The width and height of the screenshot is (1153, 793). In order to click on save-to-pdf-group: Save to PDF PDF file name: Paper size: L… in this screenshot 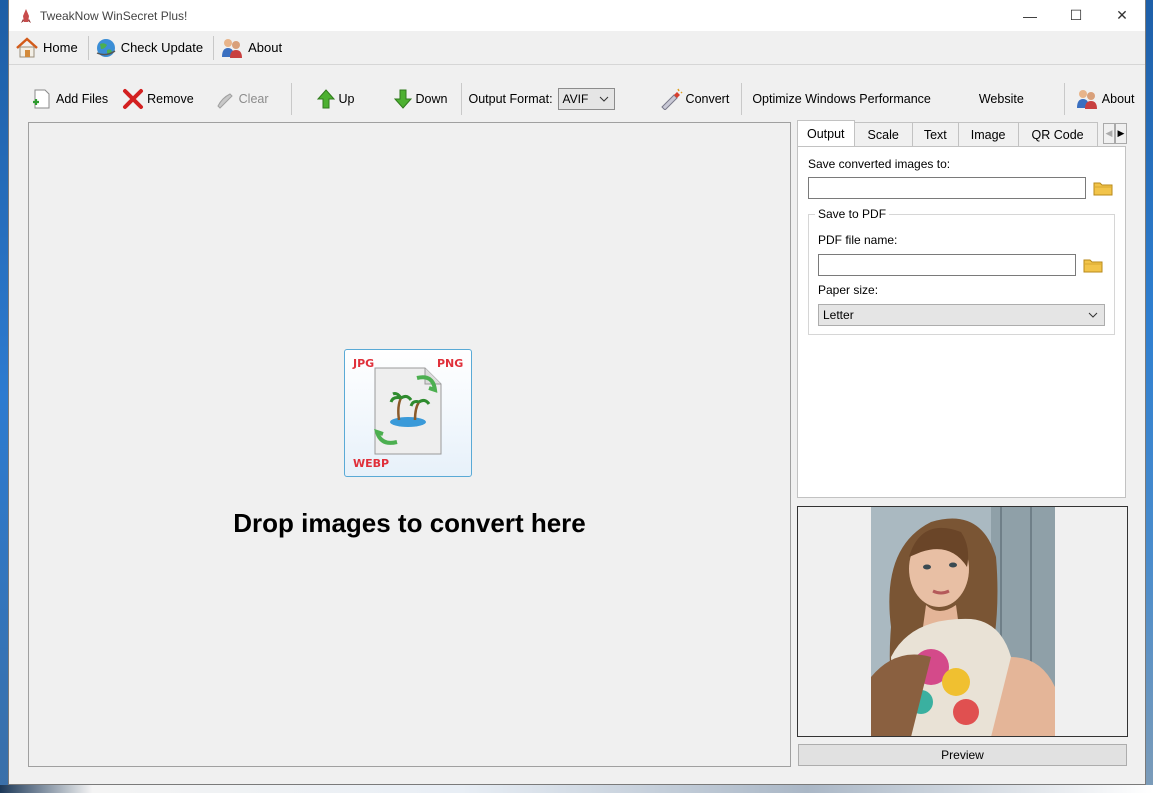, I will do `click(961, 271)`.